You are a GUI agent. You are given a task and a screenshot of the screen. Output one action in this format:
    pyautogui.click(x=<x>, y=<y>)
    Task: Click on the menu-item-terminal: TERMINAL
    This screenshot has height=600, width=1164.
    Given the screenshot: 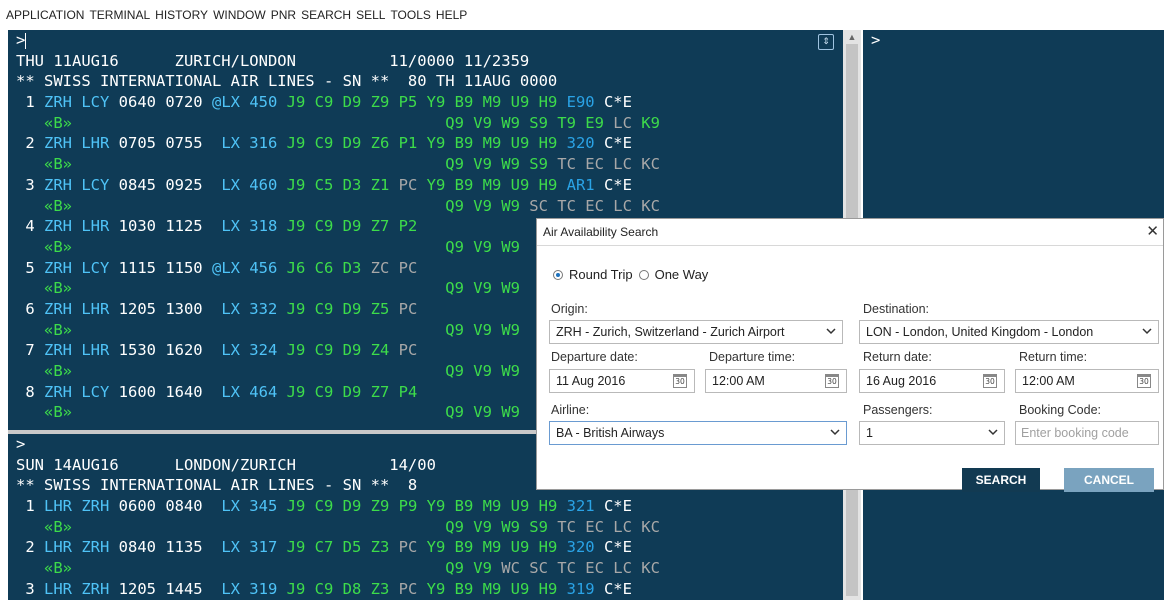 What is the action you would take?
    pyautogui.click(x=119, y=15)
    